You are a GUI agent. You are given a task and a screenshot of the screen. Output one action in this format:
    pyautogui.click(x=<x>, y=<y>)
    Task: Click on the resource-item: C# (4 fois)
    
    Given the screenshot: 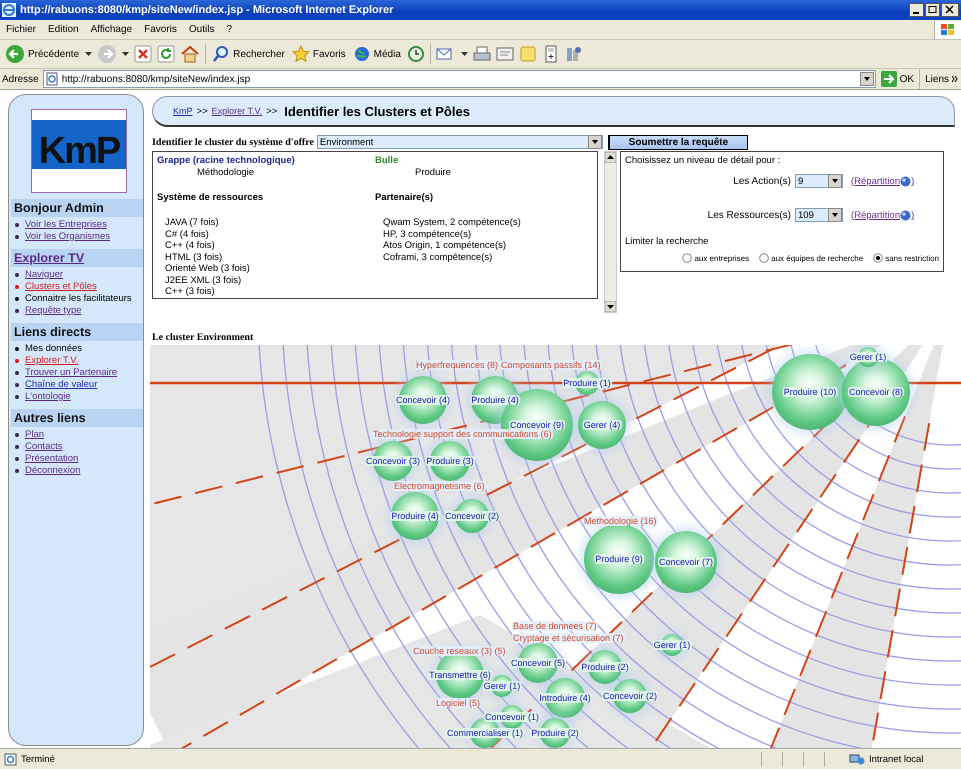 What is the action you would take?
    pyautogui.click(x=187, y=234)
    